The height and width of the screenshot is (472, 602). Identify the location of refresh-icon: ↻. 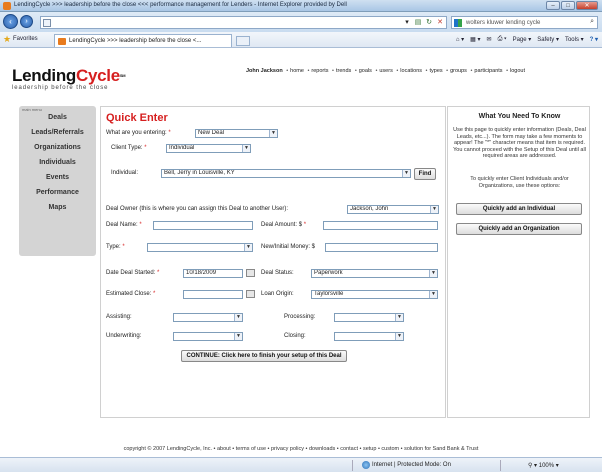
(429, 23).